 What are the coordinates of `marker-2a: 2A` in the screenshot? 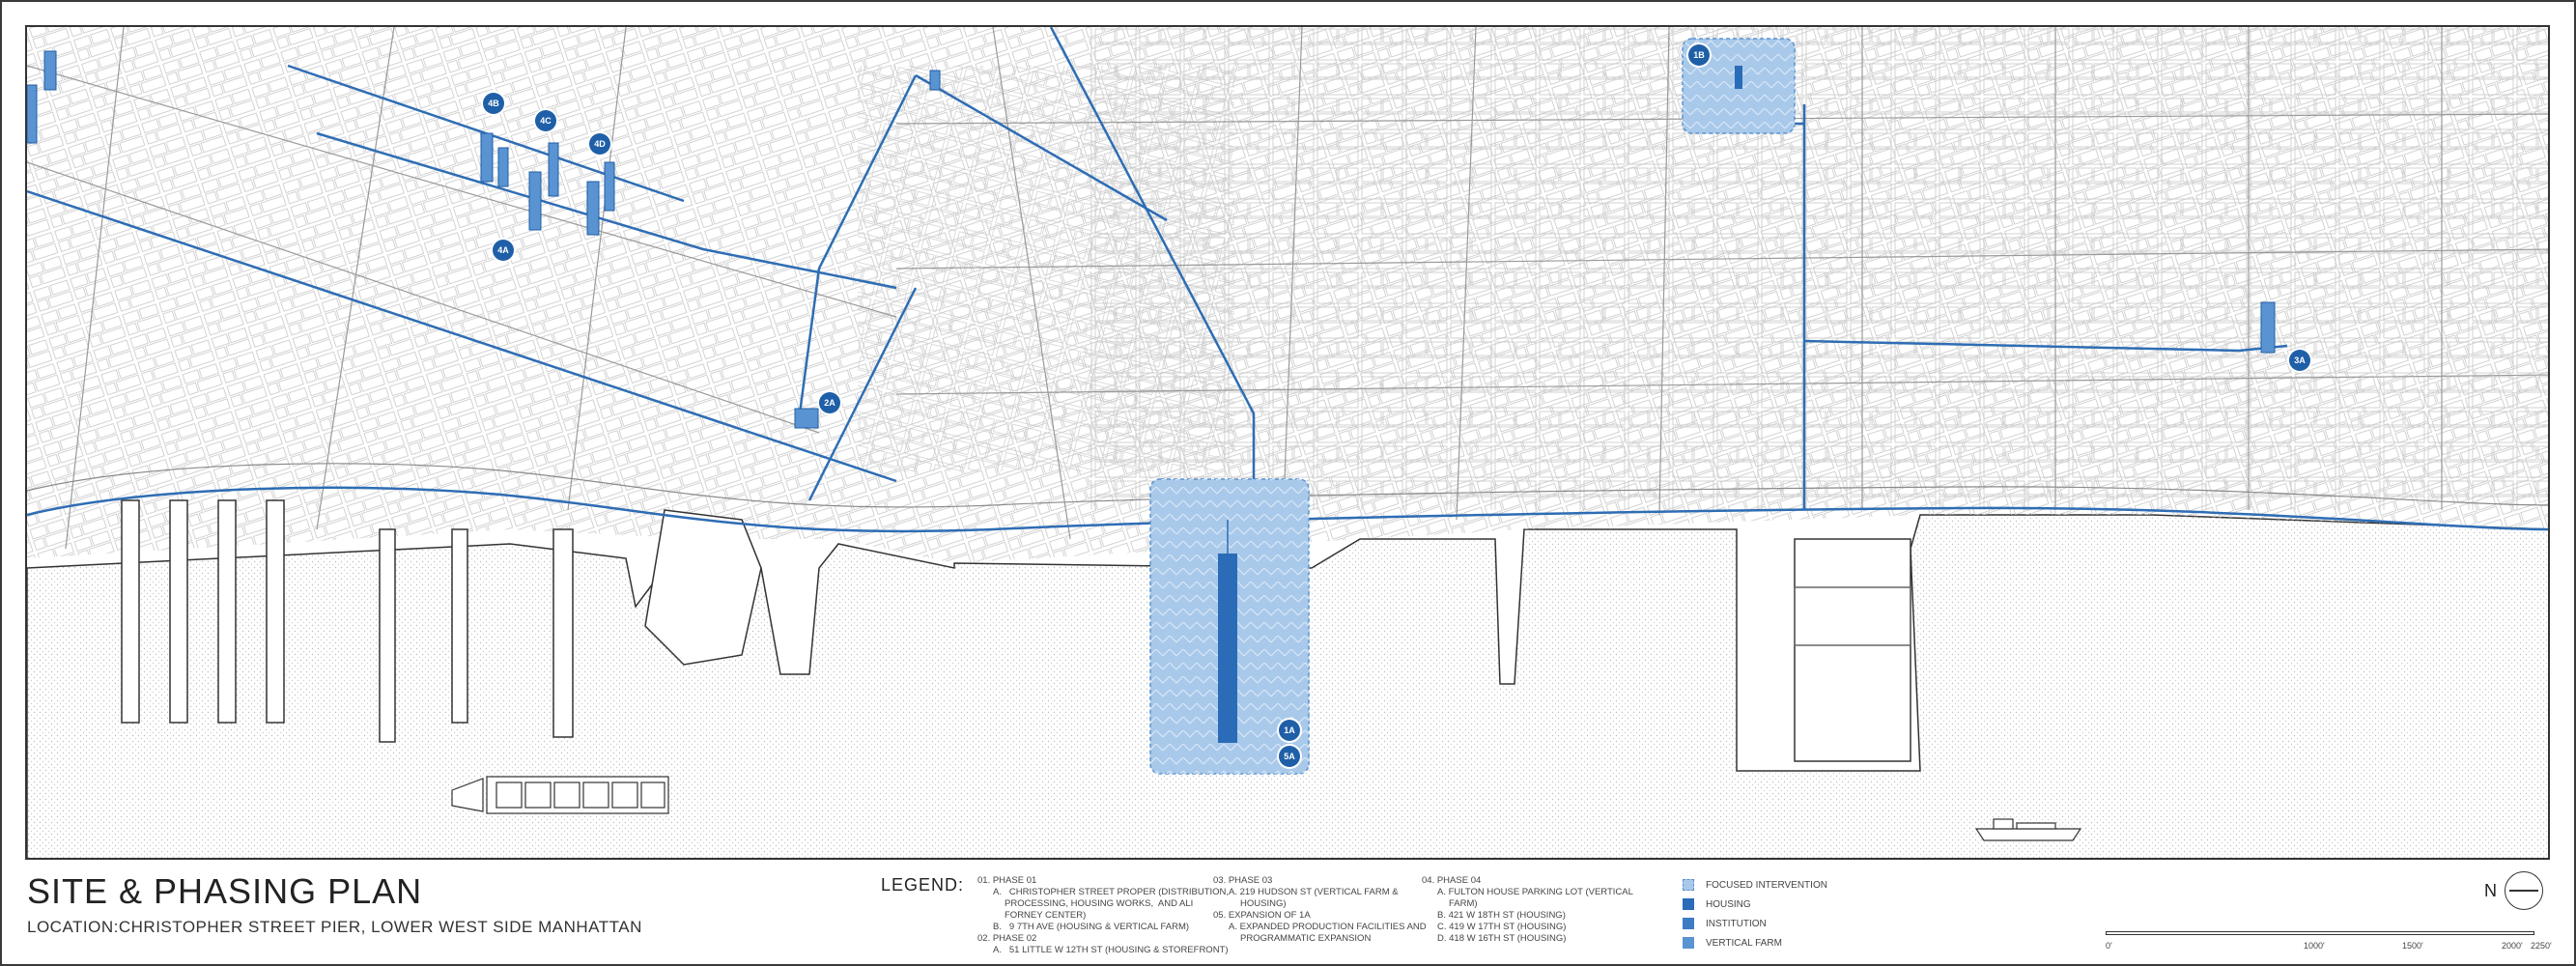 It's located at (829, 402).